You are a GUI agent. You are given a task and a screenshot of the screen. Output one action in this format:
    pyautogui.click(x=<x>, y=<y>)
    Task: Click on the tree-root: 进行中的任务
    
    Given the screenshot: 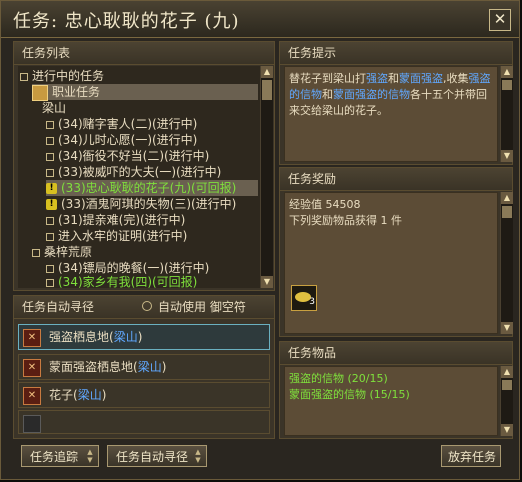 What is the action you would take?
    pyautogui.click(x=62, y=76)
    